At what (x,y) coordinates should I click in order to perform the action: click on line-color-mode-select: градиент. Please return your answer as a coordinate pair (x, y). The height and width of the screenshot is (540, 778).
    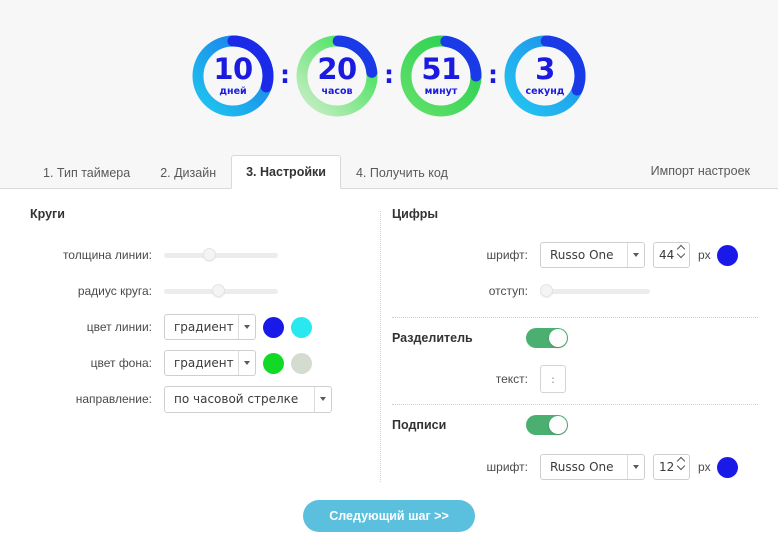
    Looking at the image, I should click on (210, 327).